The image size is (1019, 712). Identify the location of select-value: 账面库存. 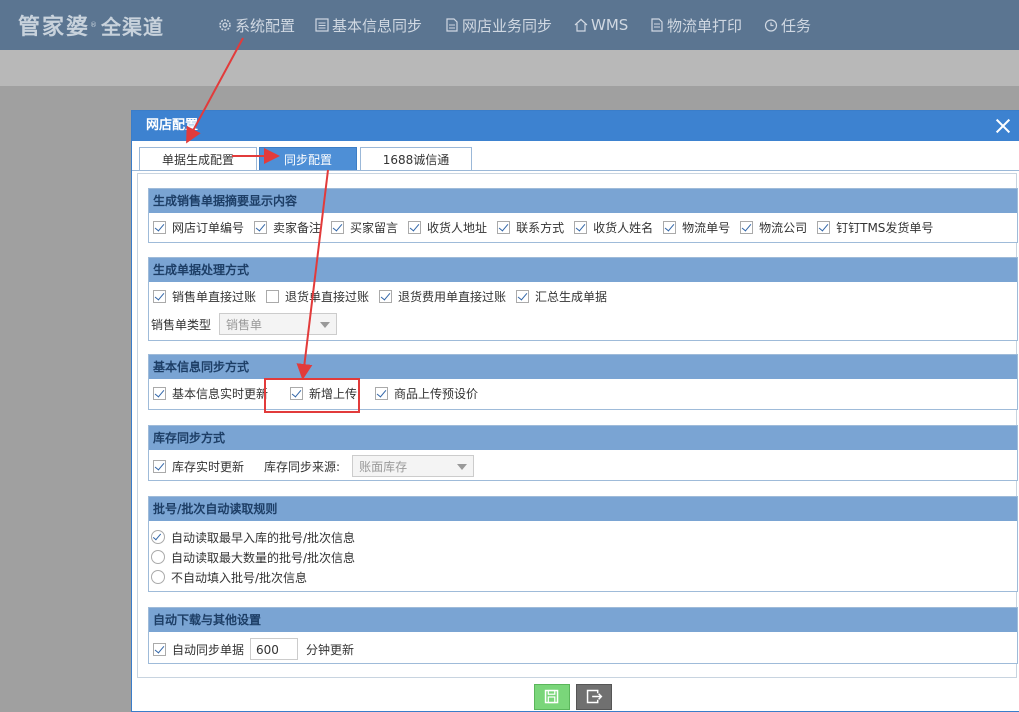
(383, 467).